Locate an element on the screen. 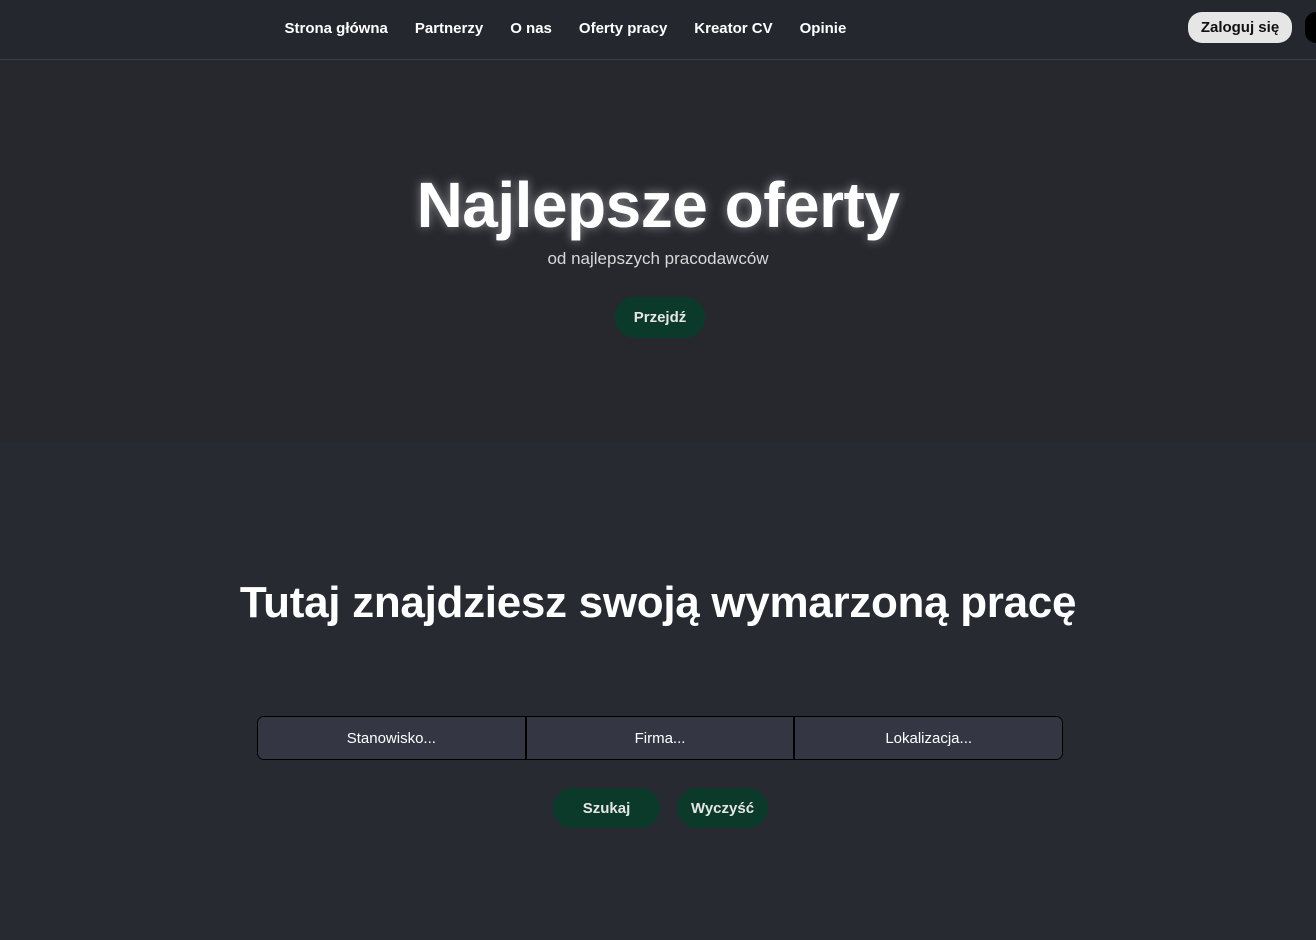 This screenshot has height=940, width=1316. position-input is located at coordinates (391, 738).